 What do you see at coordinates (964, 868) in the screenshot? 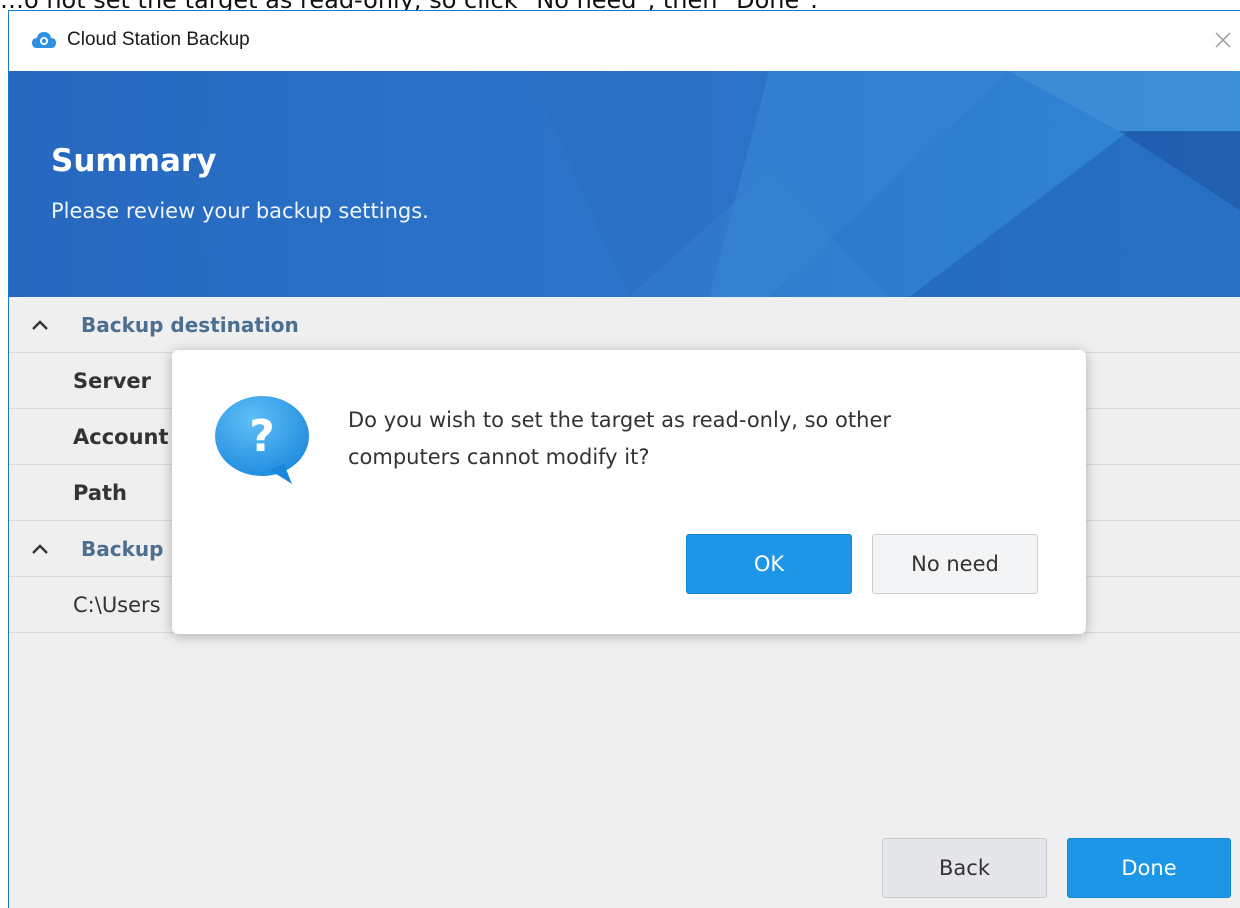
I see `back-button: Back` at bounding box center [964, 868].